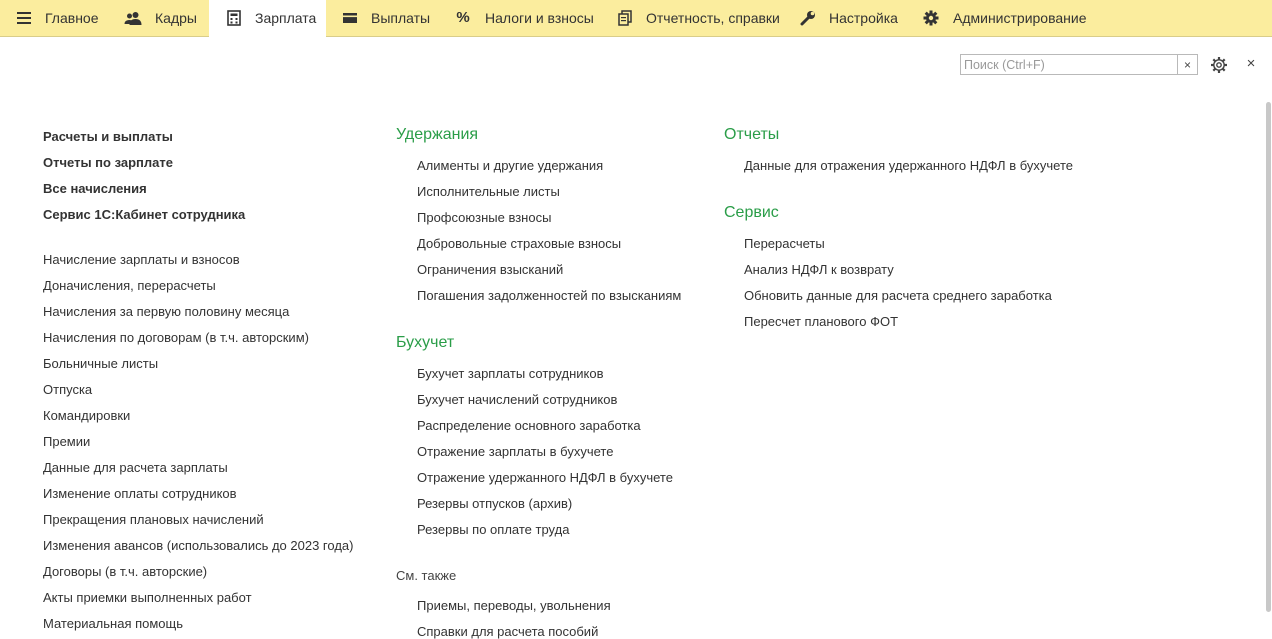 This screenshot has height=639, width=1272. I want to click on tab-label: Кадры, so click(176, 18).